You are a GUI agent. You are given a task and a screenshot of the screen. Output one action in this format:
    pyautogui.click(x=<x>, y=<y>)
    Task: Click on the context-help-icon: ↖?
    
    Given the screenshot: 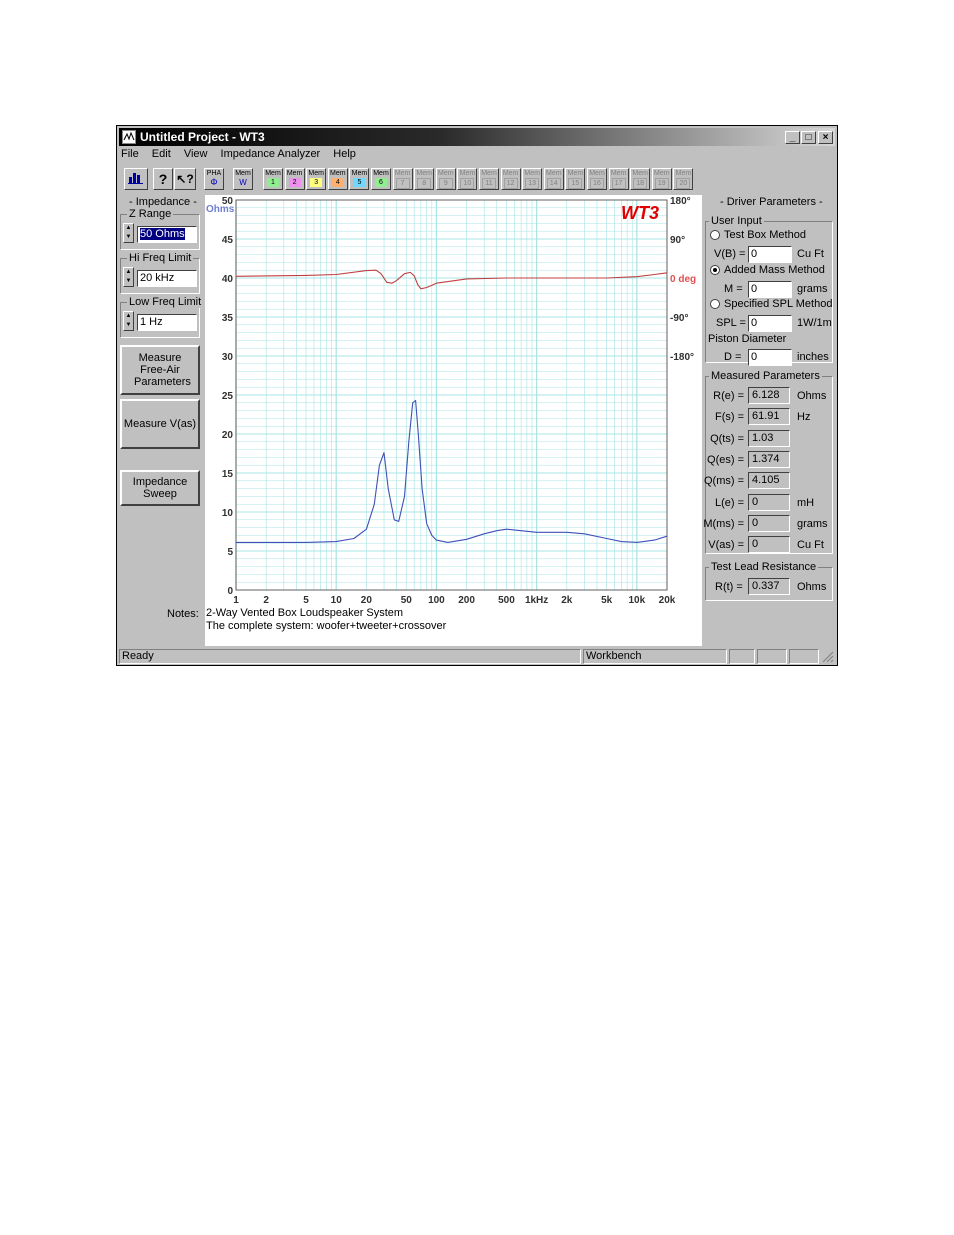 What is the action you would take?
    pyautogui.click(x=185, y=179)
    